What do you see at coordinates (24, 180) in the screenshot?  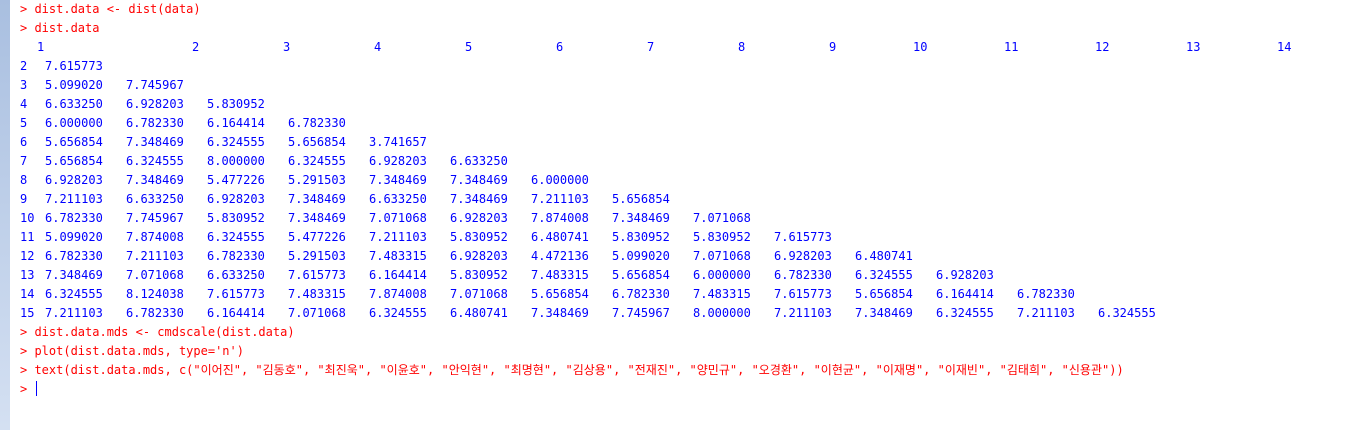 I see `row-label: 8` at bounding box center [24, 180].